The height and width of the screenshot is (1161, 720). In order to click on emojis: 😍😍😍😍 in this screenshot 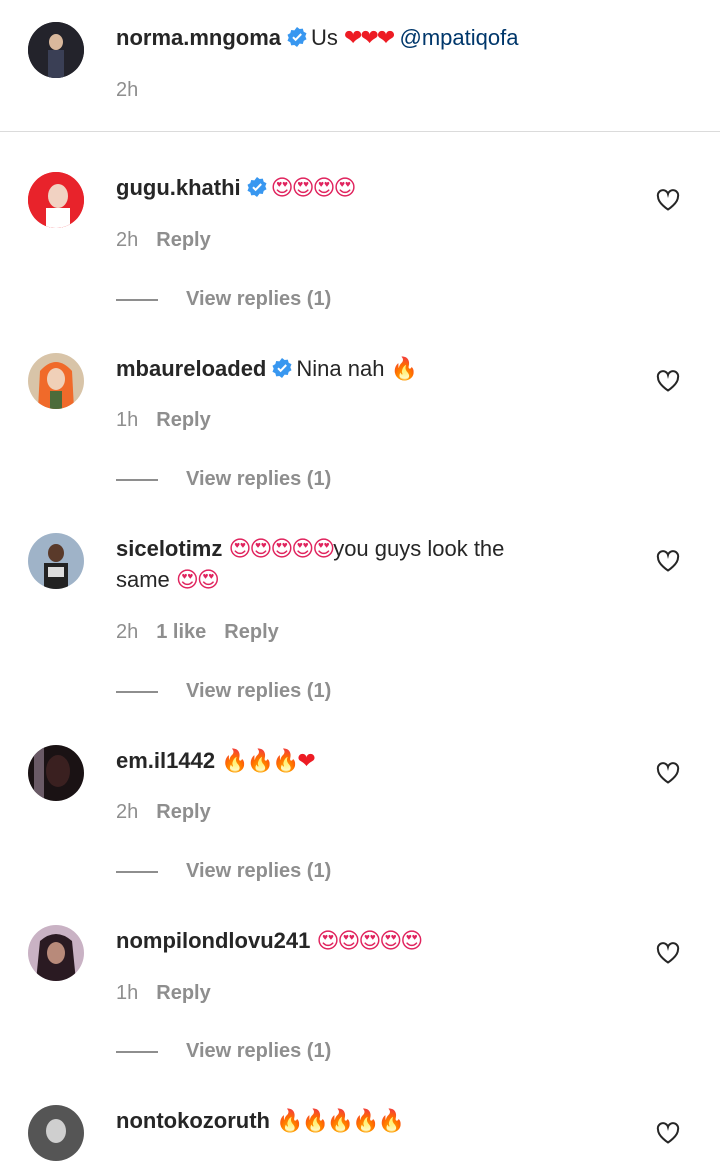, I will do `click(313, 188)`.